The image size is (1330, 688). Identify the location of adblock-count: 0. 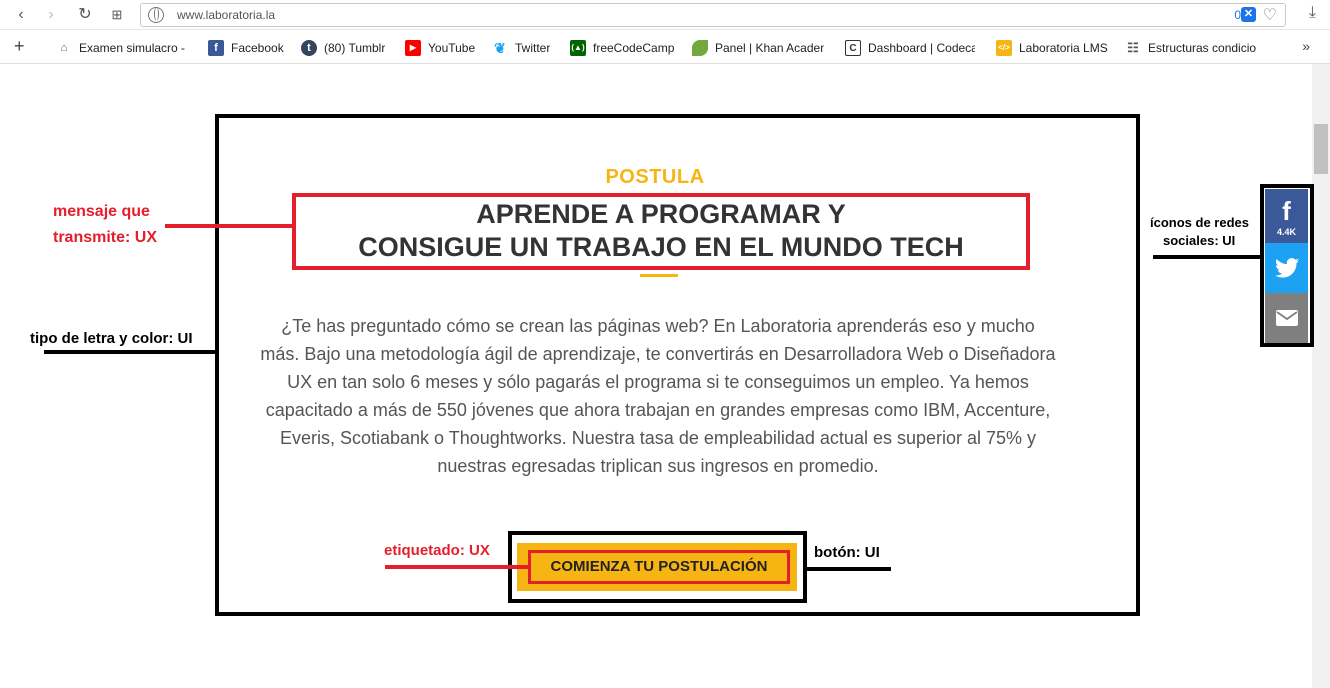
(1237, 15).